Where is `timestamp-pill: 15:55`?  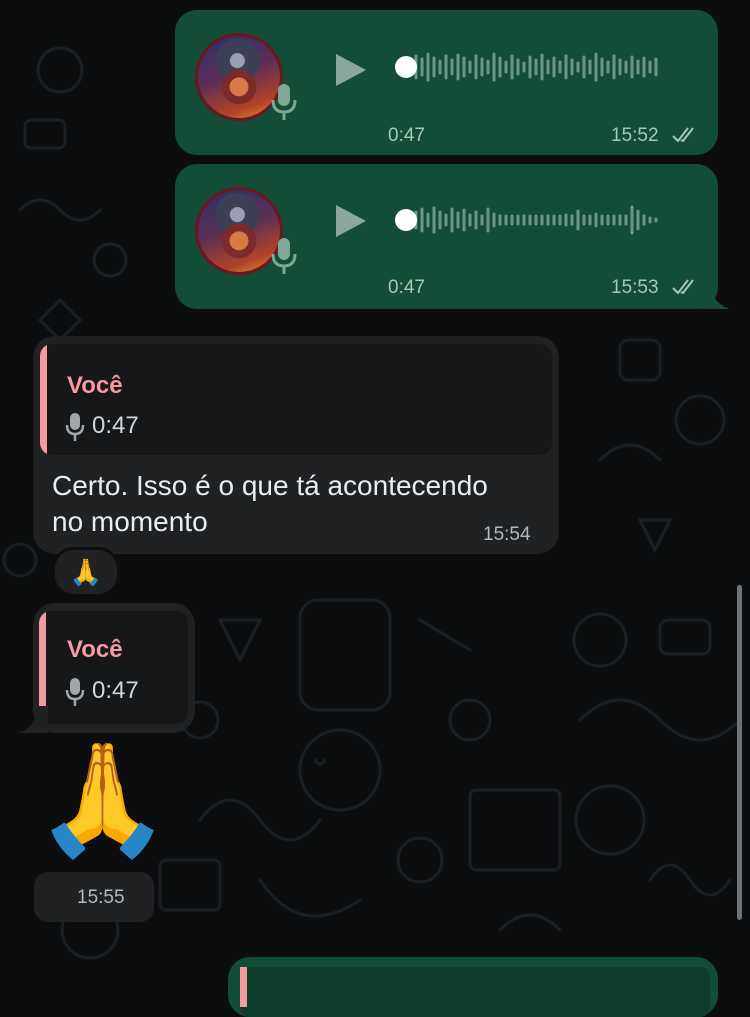 timestamp-pill: 15:55 is located at coordinates (94, 897).